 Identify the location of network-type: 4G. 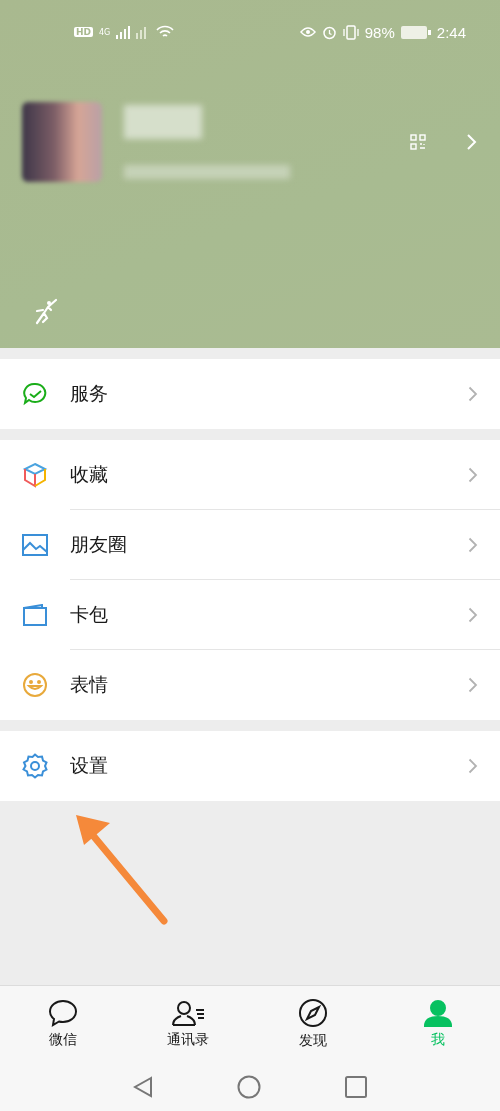
(105, 32).